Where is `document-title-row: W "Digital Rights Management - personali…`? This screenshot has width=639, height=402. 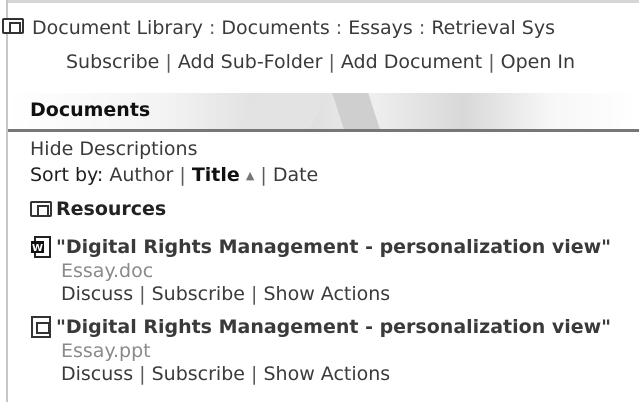 document-title-row: W "Digital Rights Management - personali… is located at coordinates (320, 247).